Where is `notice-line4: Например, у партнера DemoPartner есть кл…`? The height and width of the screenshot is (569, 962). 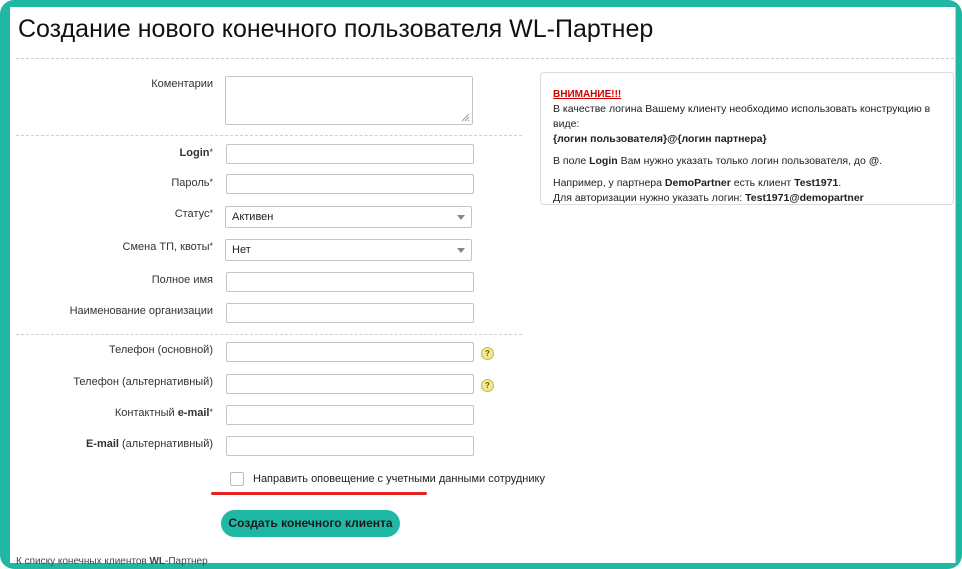
notice-line4: Например, у партнера DemoPartner есть кл… is located at coordinates (697, 183).